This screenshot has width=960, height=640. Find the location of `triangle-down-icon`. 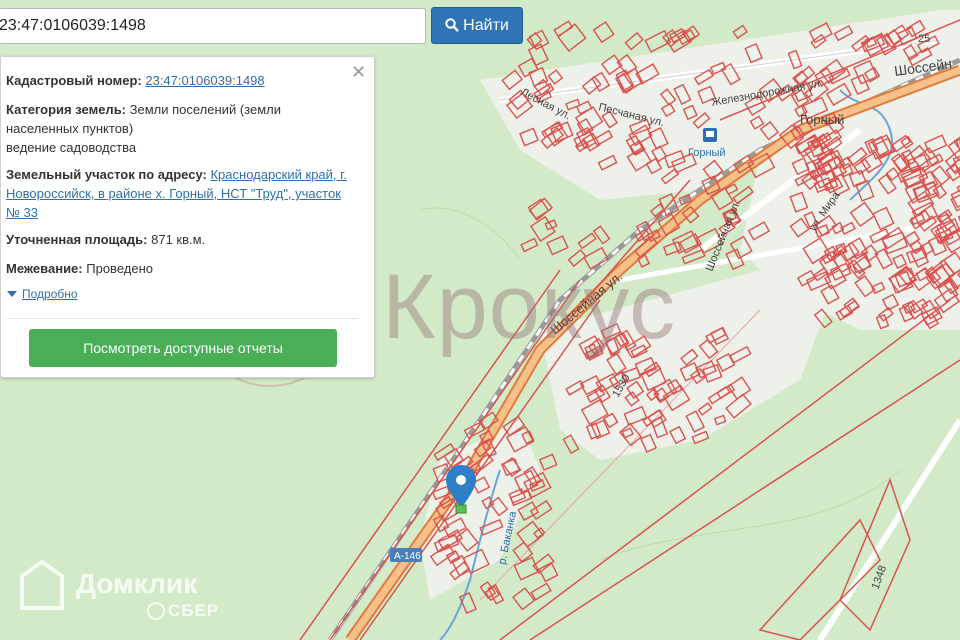

triangle-down-icon is located at coordinates (12, 294).